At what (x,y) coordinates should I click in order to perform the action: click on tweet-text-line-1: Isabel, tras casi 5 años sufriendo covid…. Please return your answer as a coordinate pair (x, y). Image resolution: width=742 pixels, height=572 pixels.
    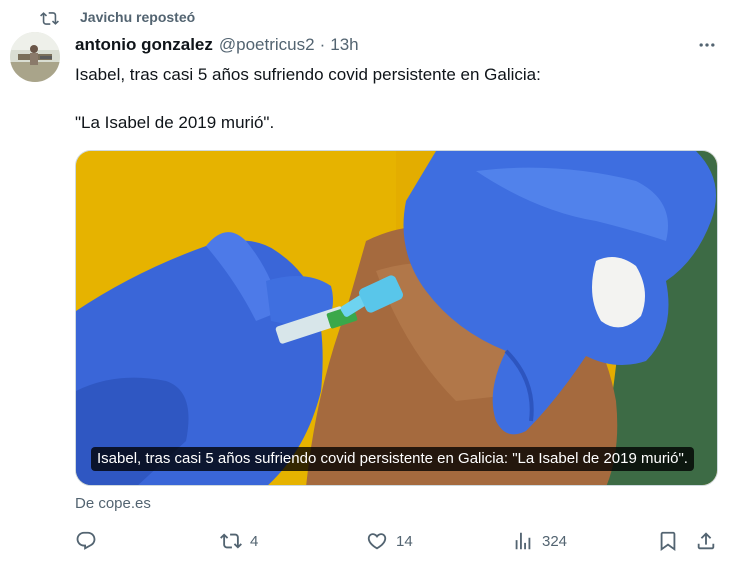
    Looking at the image, I should click on (308, 74).